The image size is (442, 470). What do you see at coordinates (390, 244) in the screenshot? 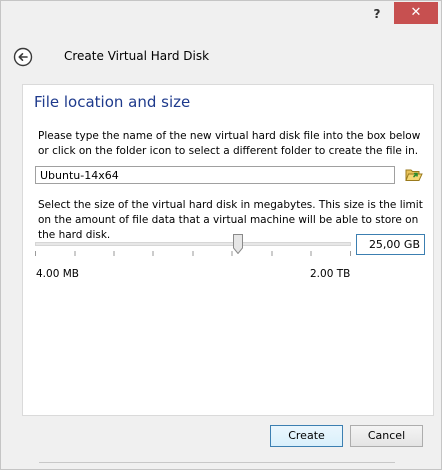
I see `size-input` at bounding box center [390, 244].